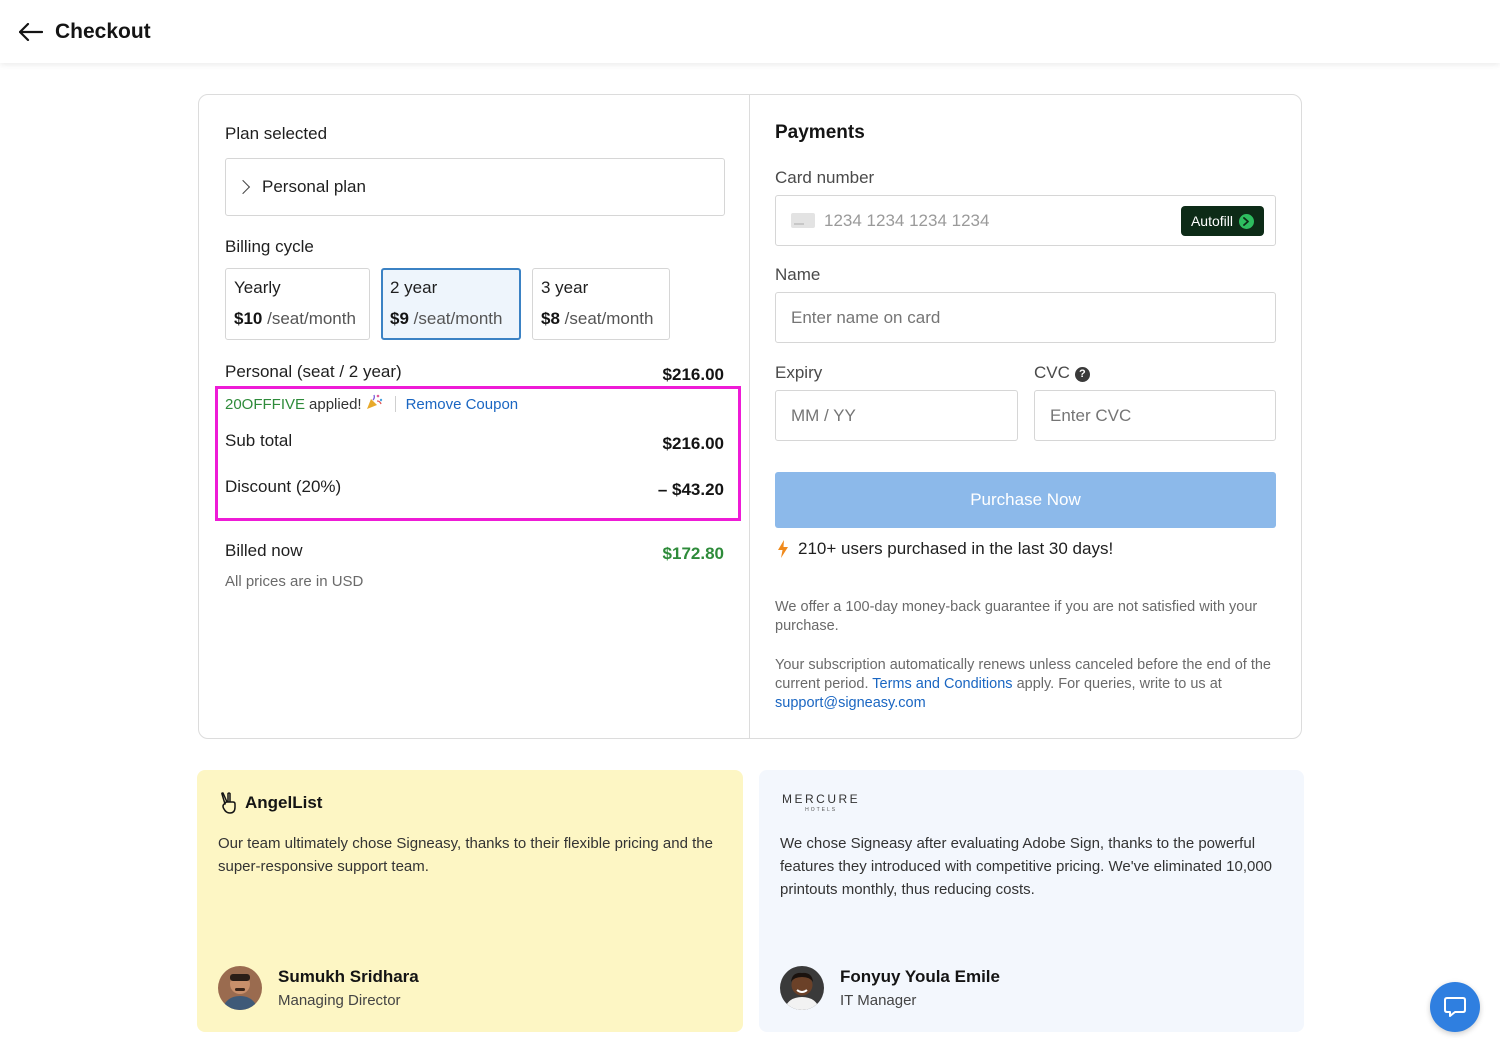 This screenshot has height=1052, width=1500. I want to click on chat-support-button, so click(1455, 1007).